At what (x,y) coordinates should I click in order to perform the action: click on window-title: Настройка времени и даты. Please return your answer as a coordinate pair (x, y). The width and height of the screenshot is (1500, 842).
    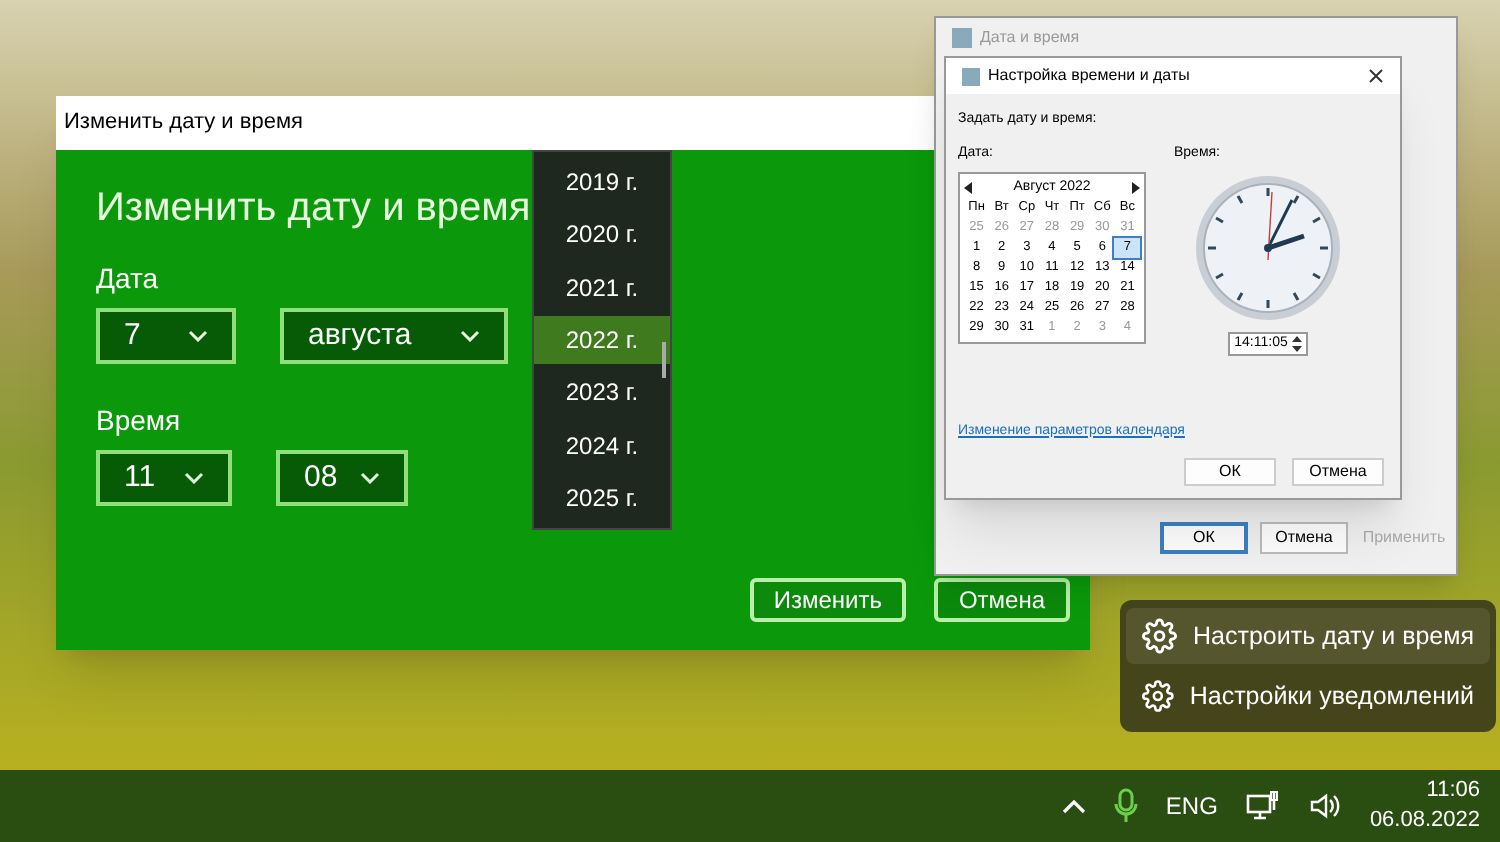
    Looking at the image, I should click on (1090, 76).